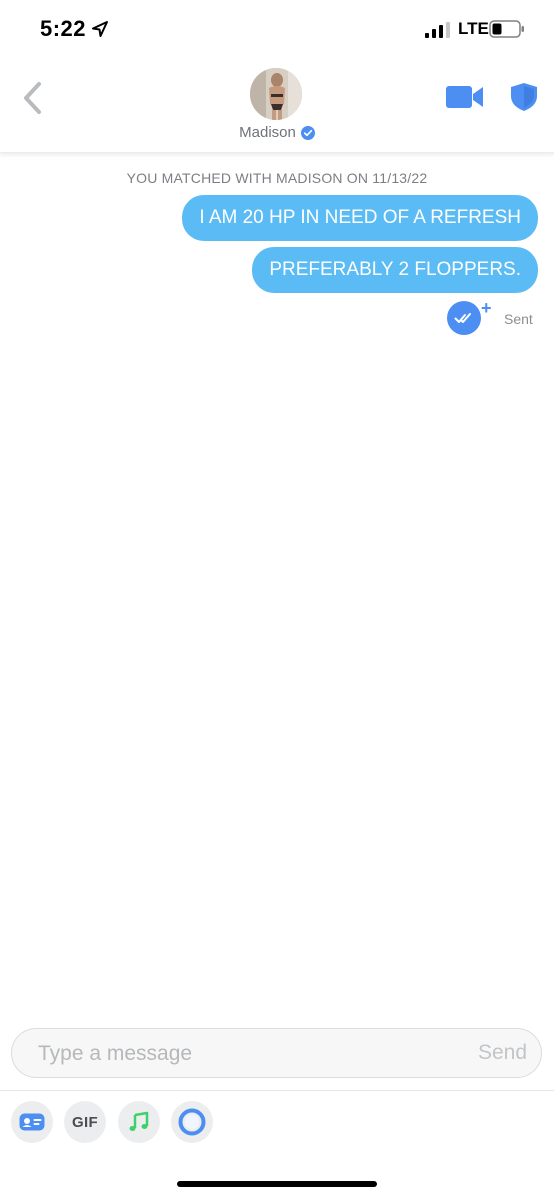 This screenshot has height=1200, width=554. What do you see at coordinates (360, 218) in the screenshot?
I see `message-bubble-outgoing: I AM 20 HP IN NEED OF A REFRESH` at bounding box center [360, 218].